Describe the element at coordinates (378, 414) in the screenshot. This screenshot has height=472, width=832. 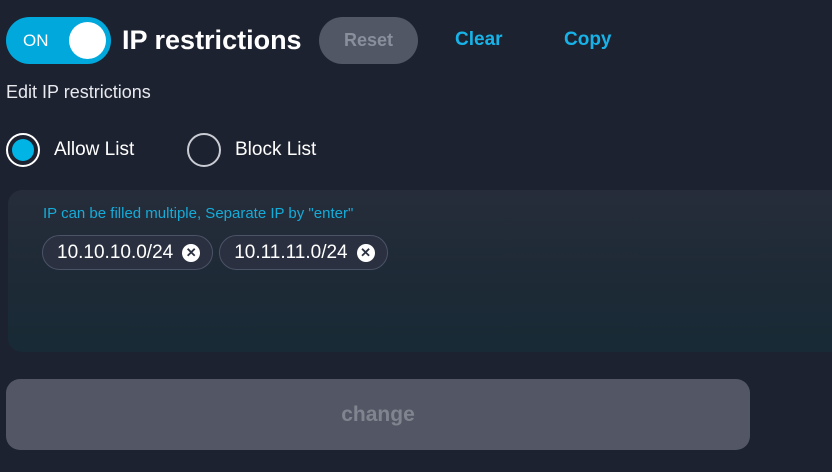
I see `change-button: change` at that location.